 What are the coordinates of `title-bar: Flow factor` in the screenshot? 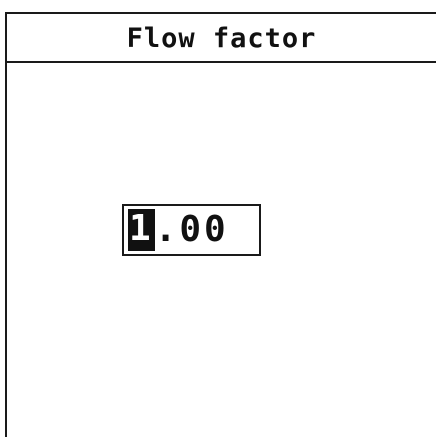 It's located at (221, 38).